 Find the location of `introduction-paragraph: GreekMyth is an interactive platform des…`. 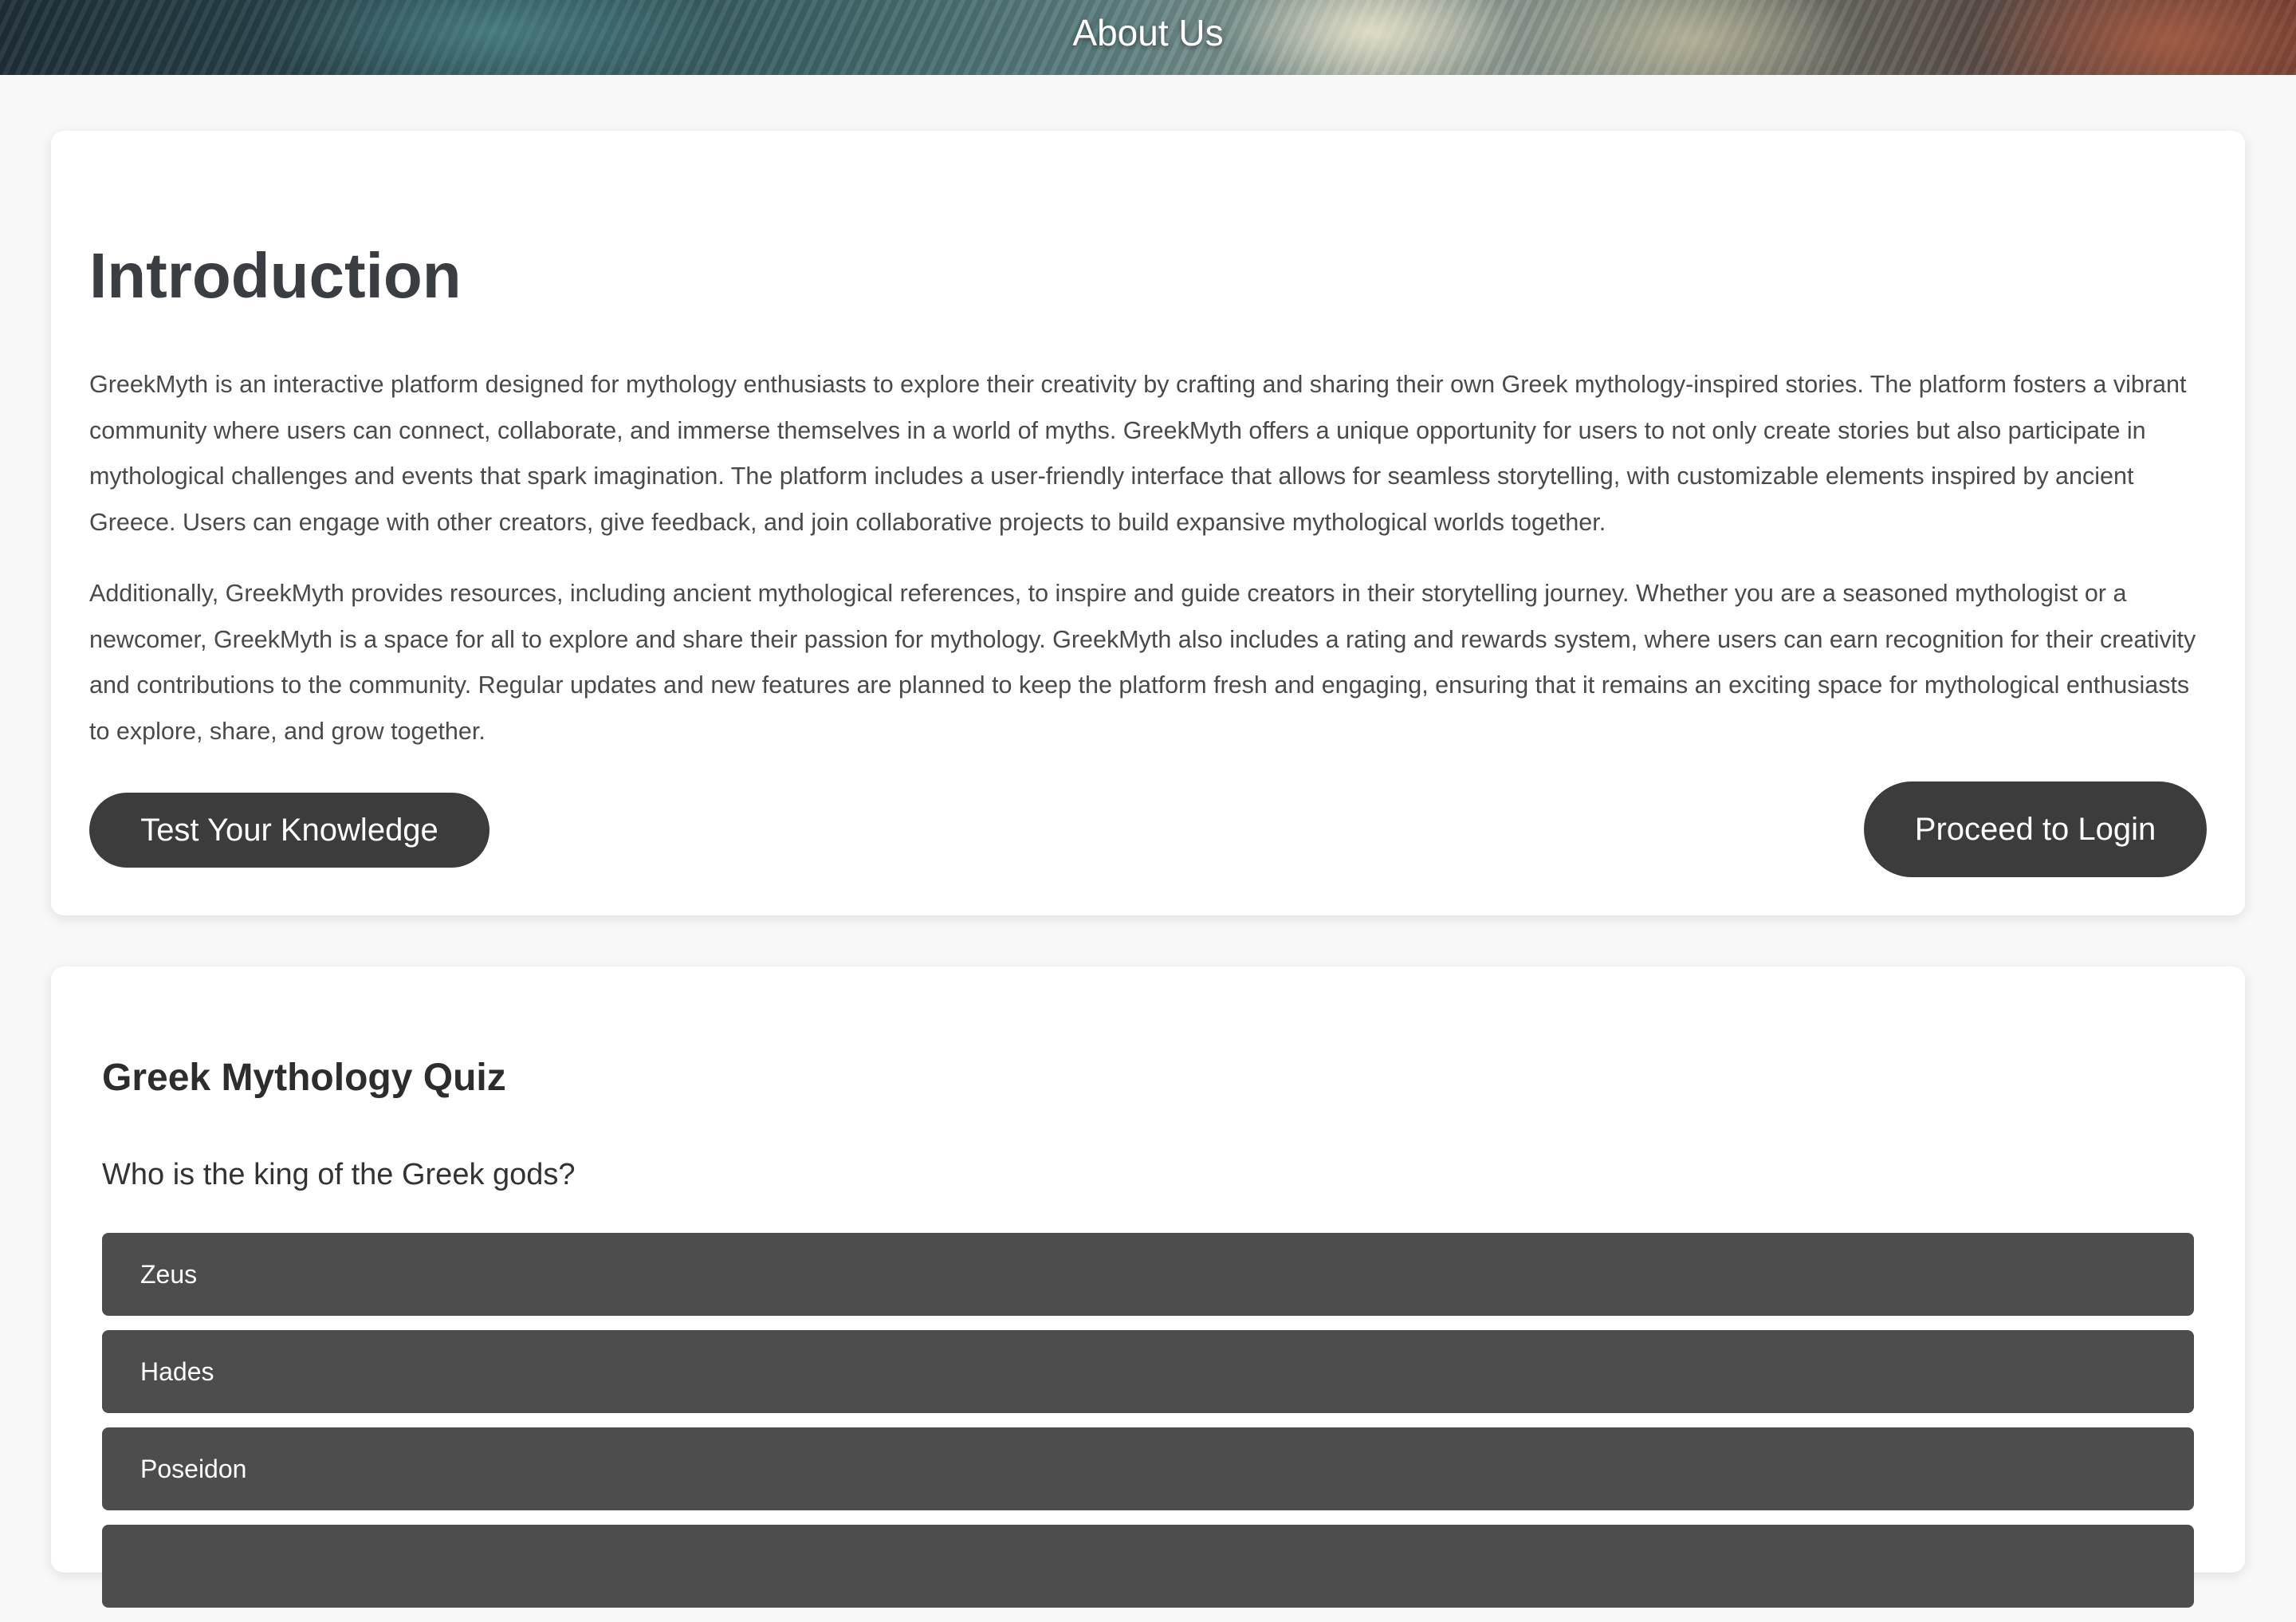

introduction-paragraph: GreekMyth is an interactive platform des… is located at coordinates (1138, 453).